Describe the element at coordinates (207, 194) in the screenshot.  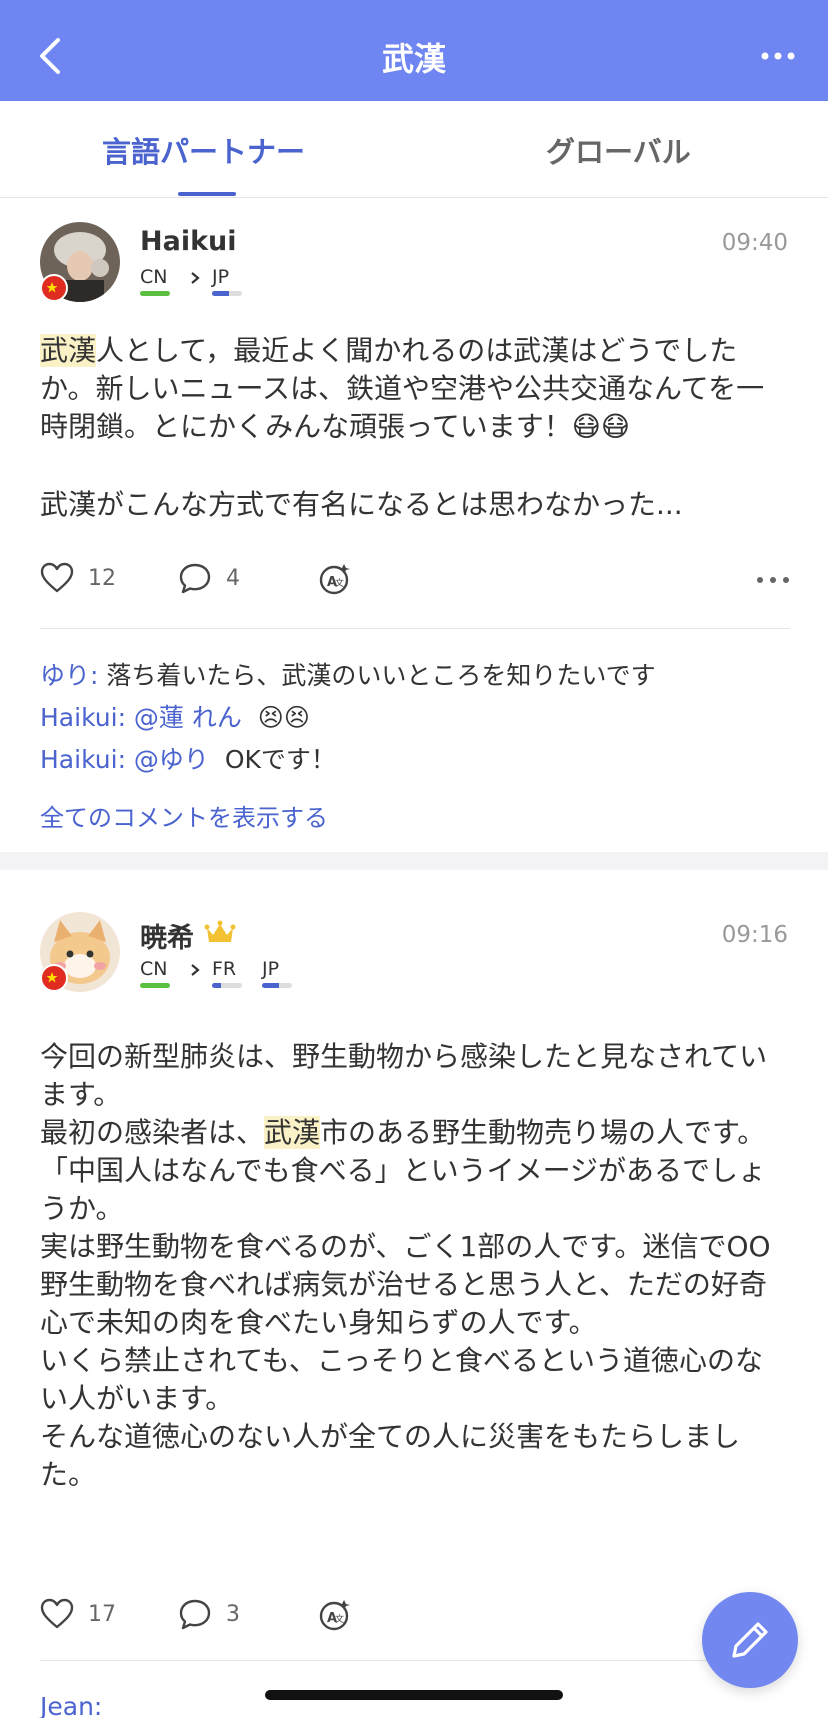
I see `active-tab-indicator` at that location.